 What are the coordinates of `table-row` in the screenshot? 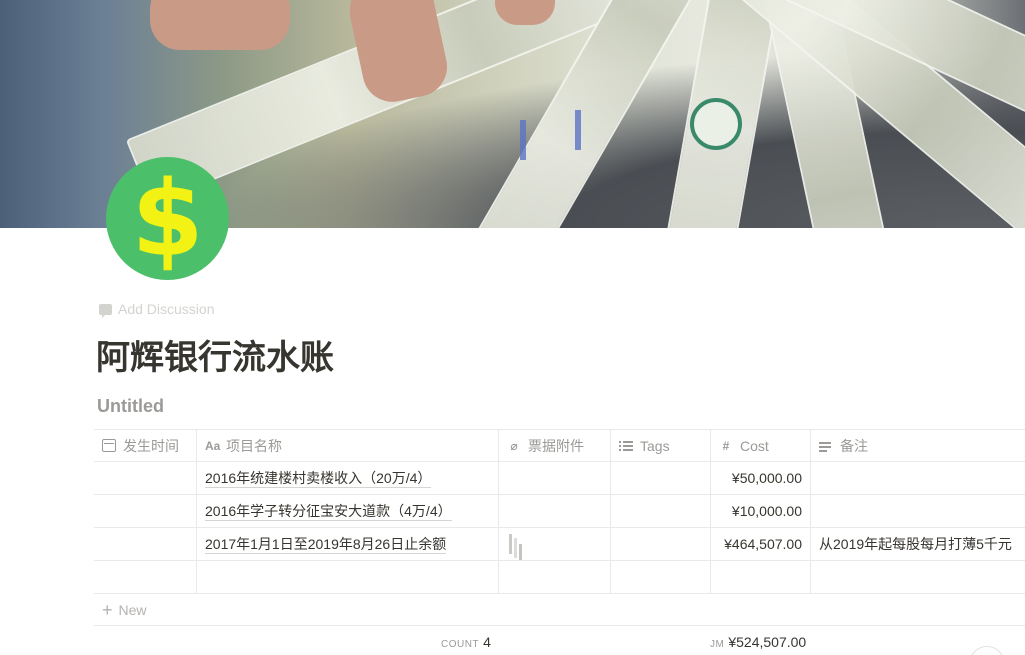 It's located at (559, 577).